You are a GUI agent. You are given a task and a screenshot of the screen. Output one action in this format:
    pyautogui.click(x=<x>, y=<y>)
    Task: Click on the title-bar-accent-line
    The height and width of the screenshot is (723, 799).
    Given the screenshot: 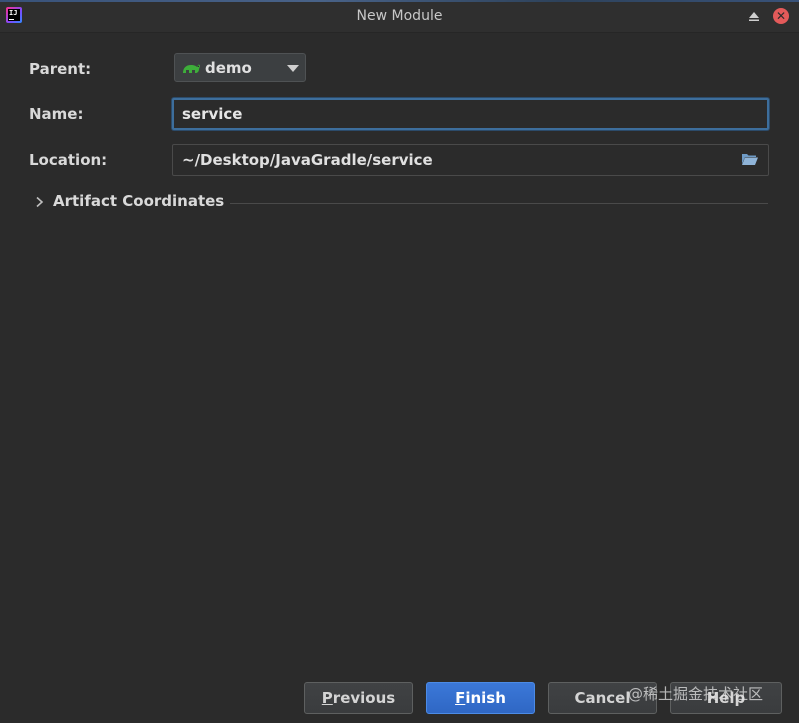 What is the action you would take?
    pyautogui.click(x=399, y=1)
    